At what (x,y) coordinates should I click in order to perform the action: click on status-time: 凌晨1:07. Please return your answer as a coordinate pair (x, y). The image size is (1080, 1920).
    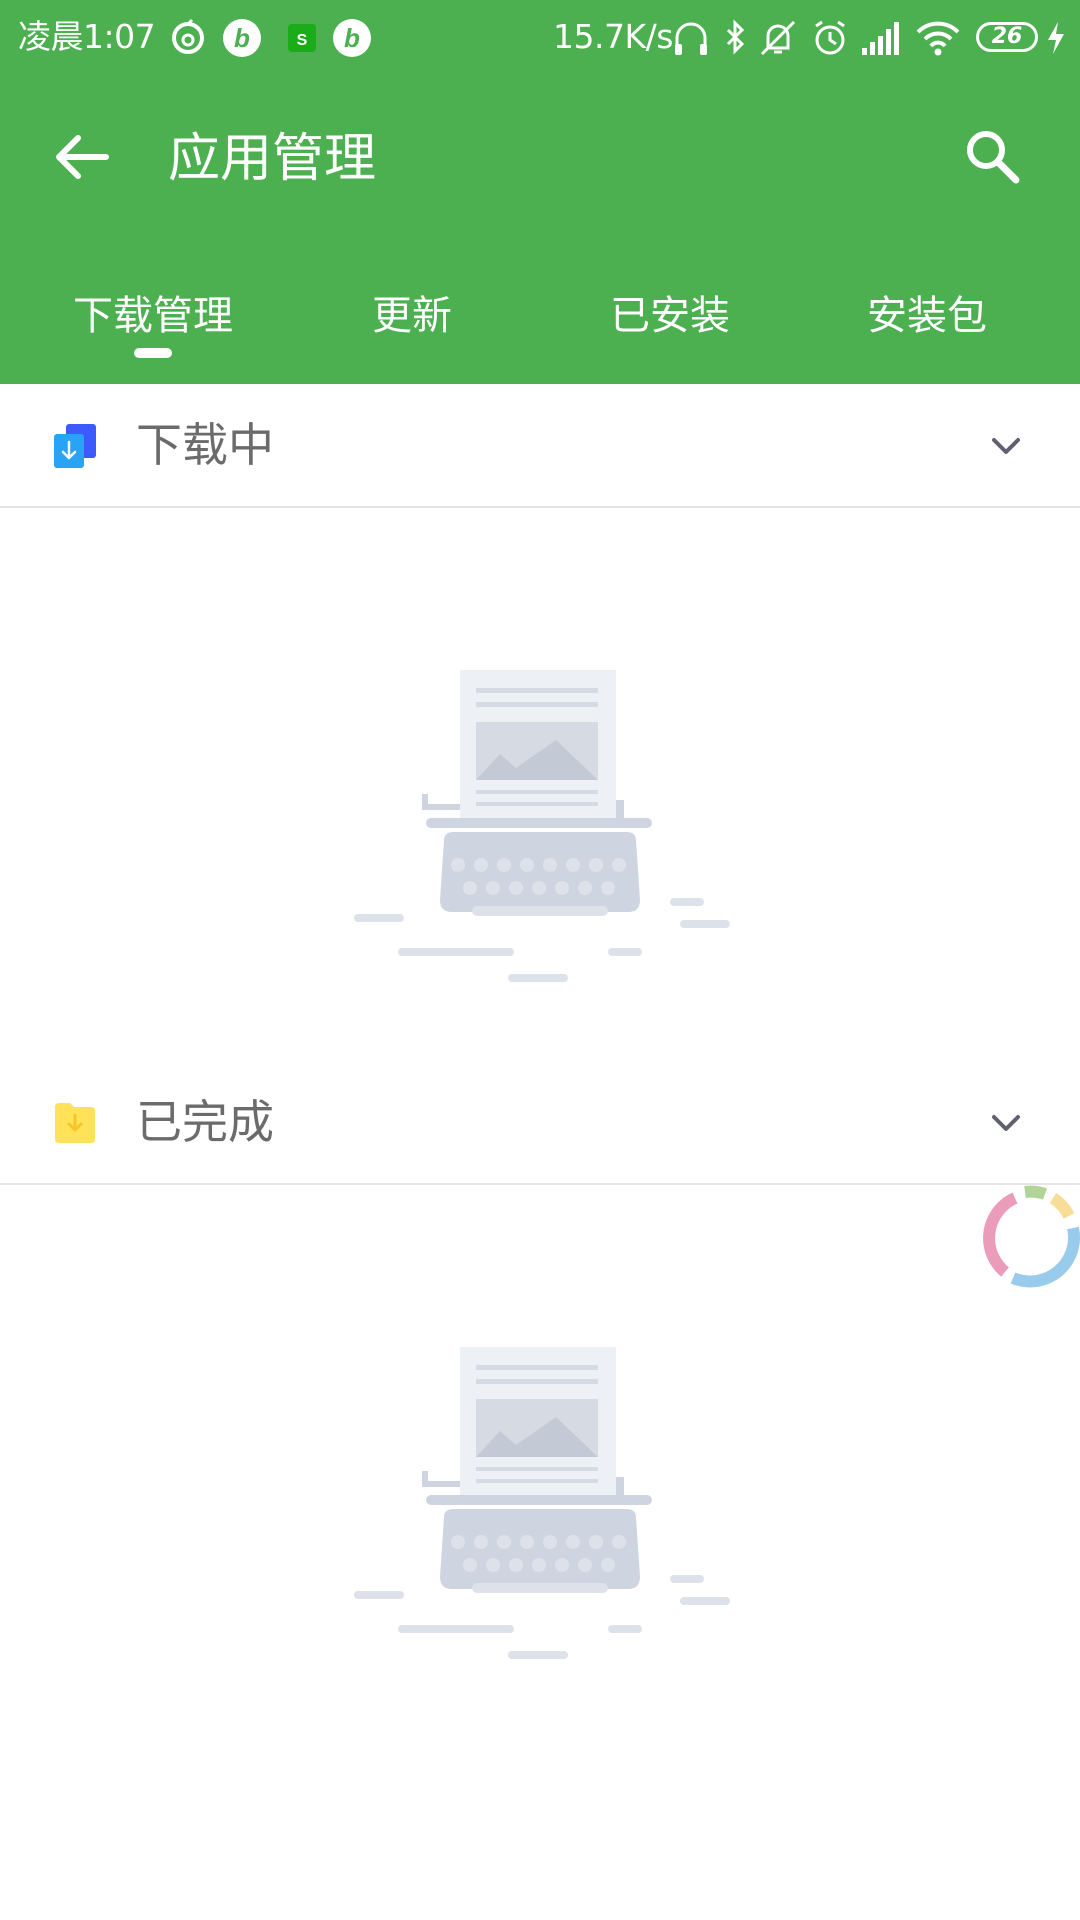
    Looking at the image, I should click on (87, 36).